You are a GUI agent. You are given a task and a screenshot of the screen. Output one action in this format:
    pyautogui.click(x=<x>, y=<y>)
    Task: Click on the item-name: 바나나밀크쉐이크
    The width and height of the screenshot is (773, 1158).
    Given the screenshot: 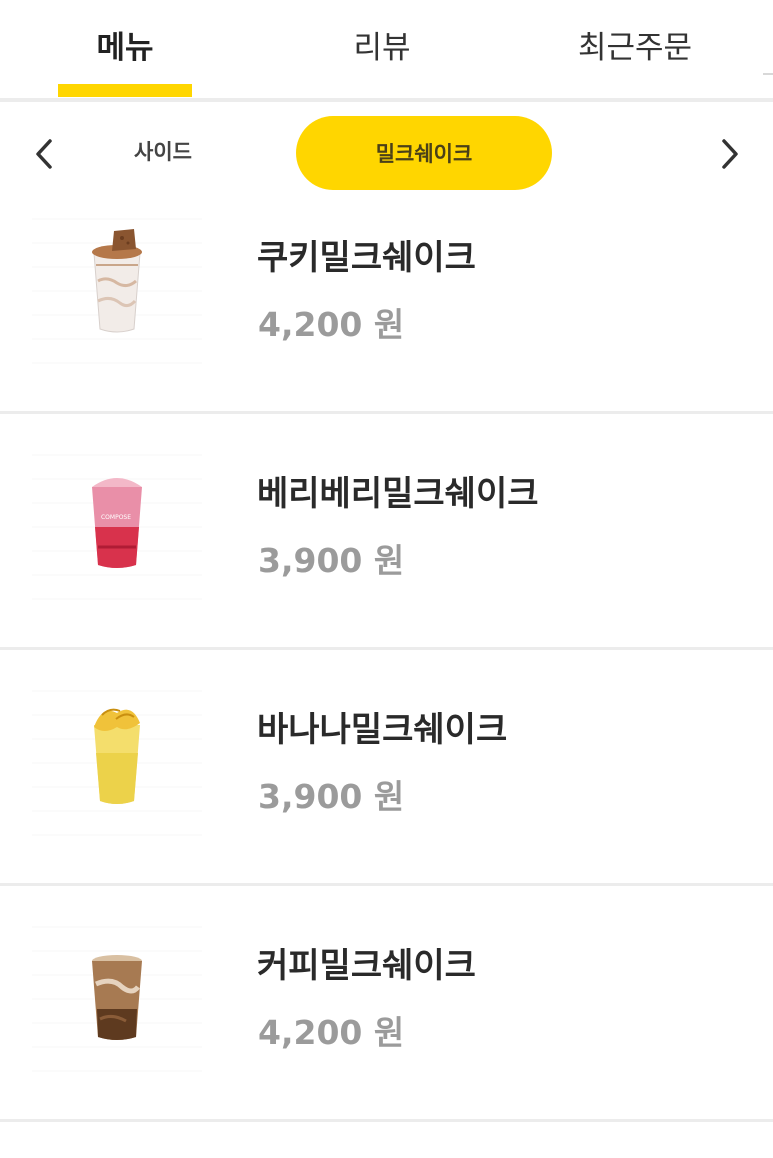 What is the action you would take?
    pyautogui.click(x=382, y=730)
    